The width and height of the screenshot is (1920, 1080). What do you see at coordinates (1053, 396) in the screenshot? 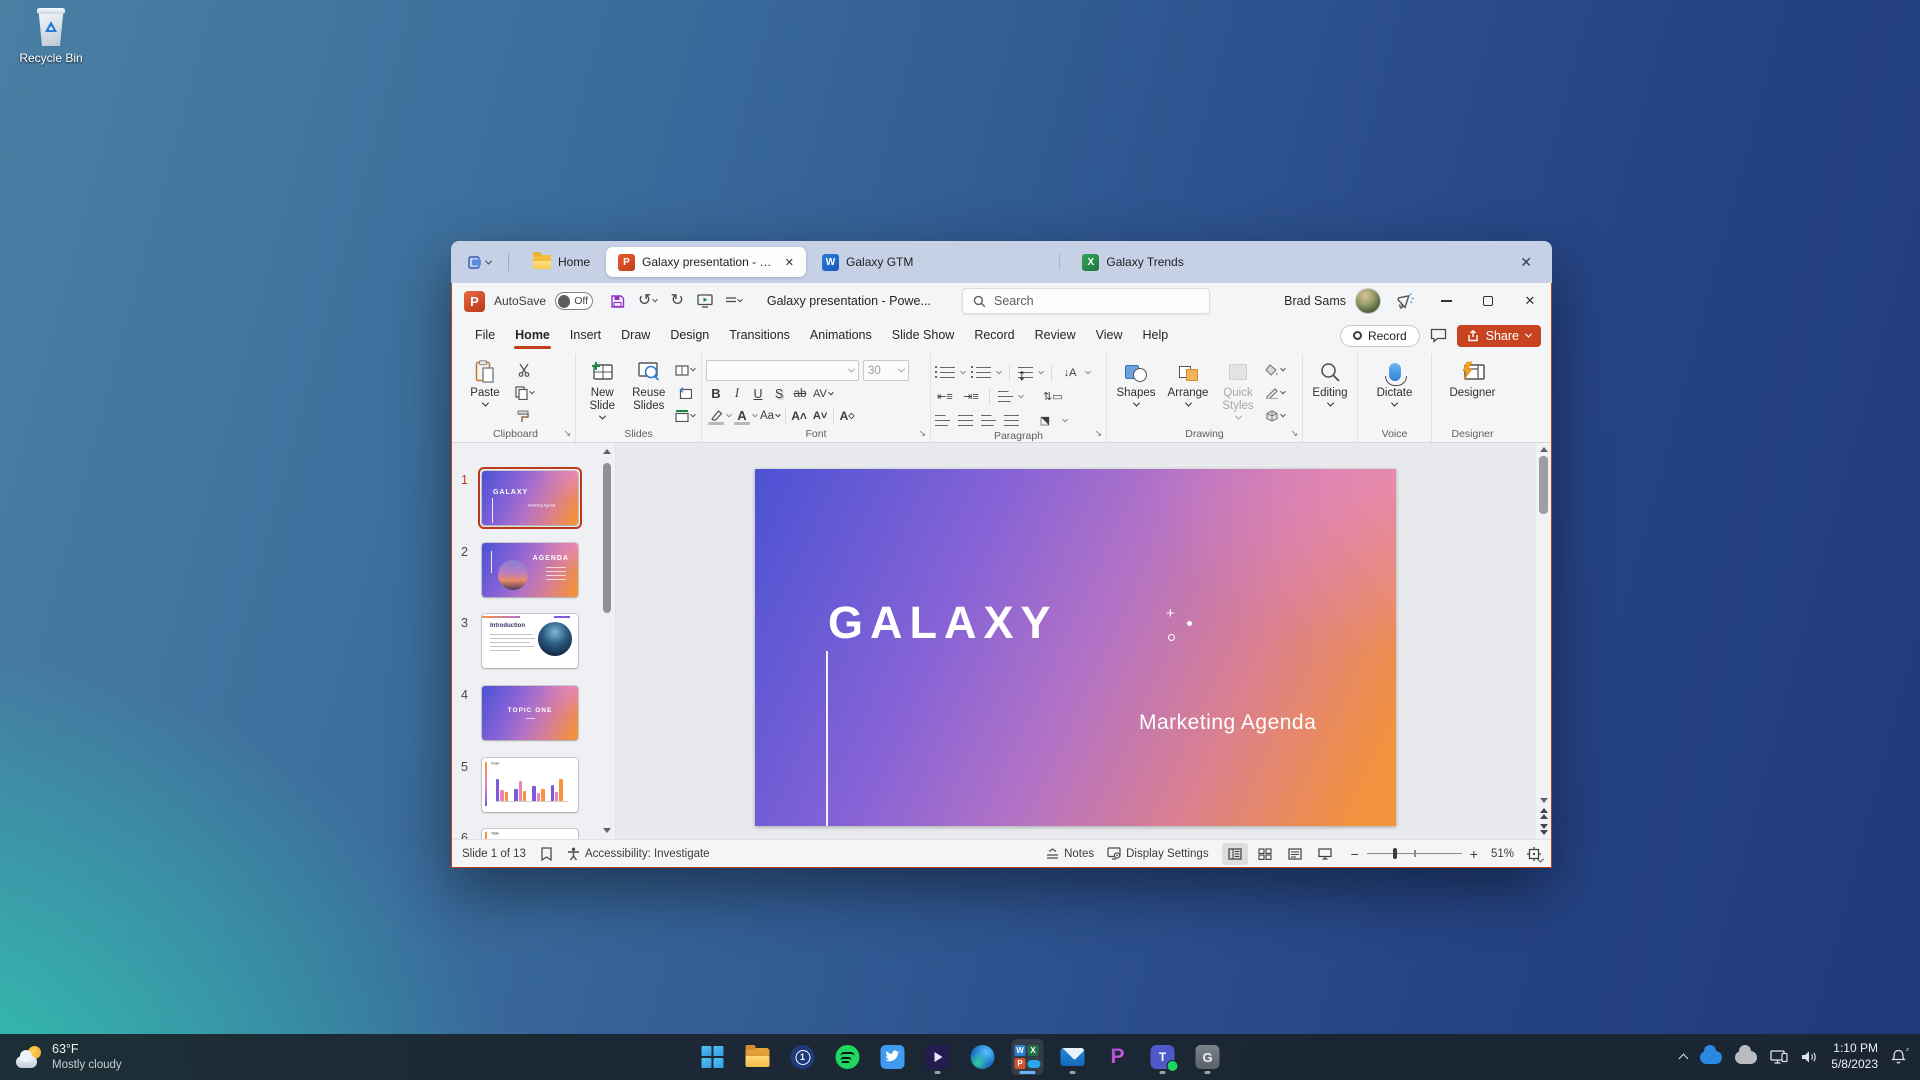
I see `align-text-icon: ⇅▭` at bounding box center [1053, 396].